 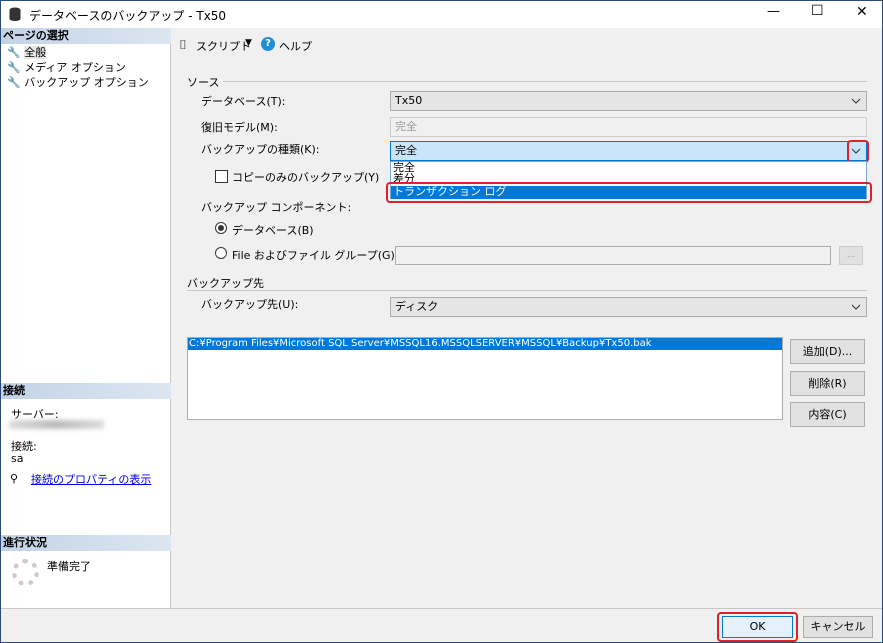 I want to click on script-icon: ⌷, so click(x=183, y=45).